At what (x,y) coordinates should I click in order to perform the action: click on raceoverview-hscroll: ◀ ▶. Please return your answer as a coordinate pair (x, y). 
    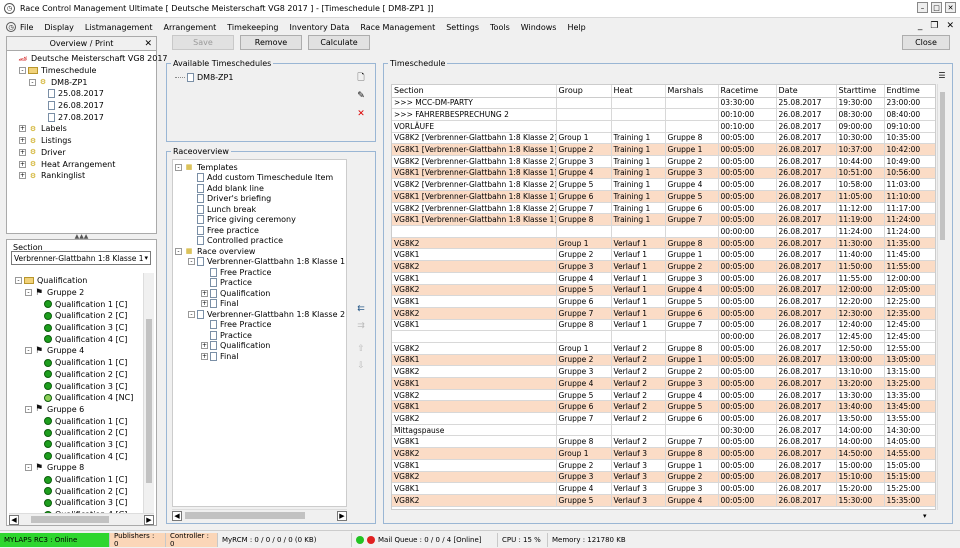
    Looking at the image, I should click on (259, 515).